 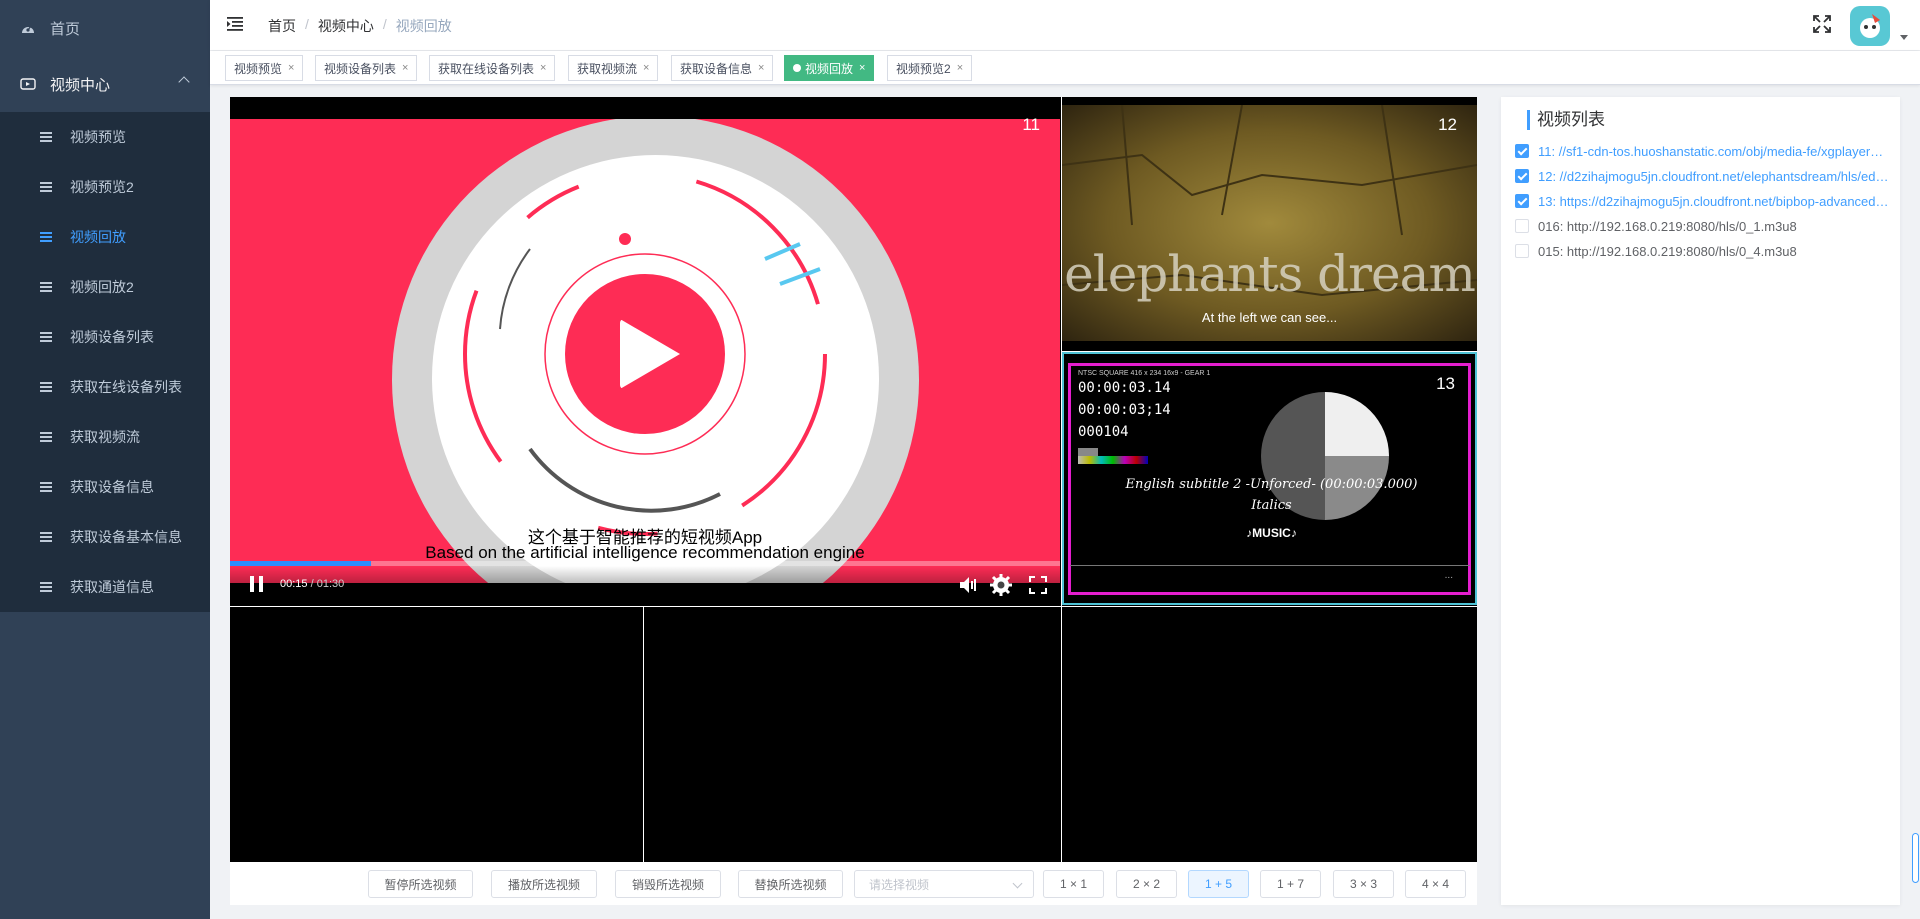 I want to click on stone-texture, so click(x=1269, y=201).